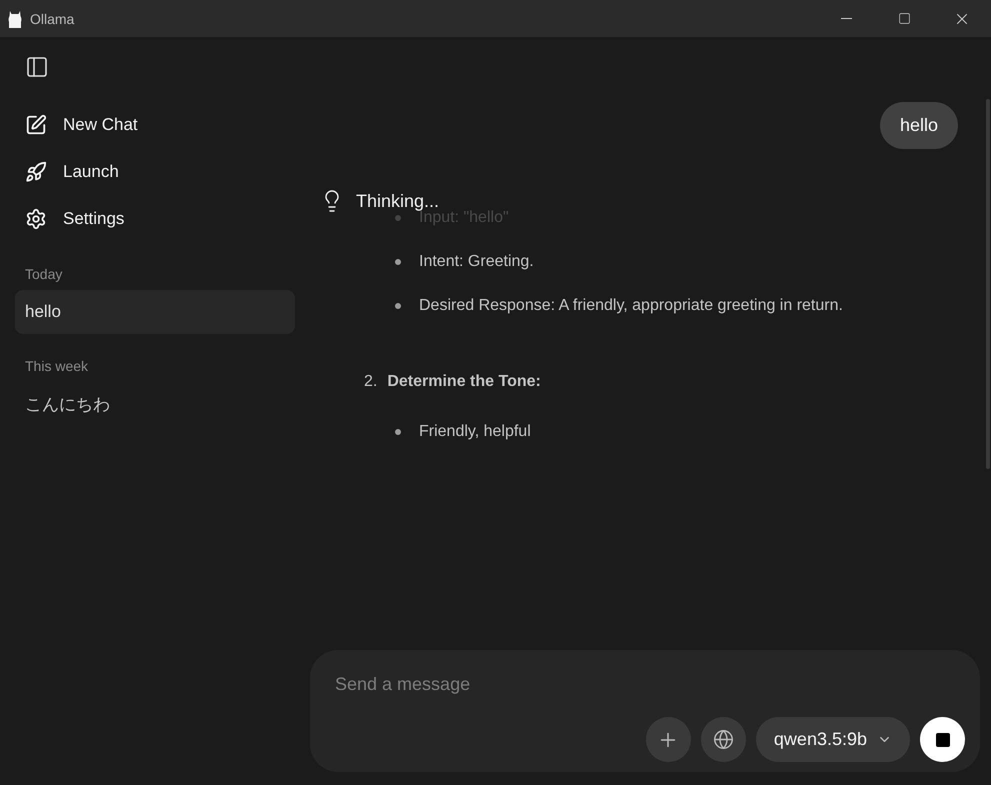 The image size is (991, 785). I want to click on sidebar-toggle-button, so click(37, 67).